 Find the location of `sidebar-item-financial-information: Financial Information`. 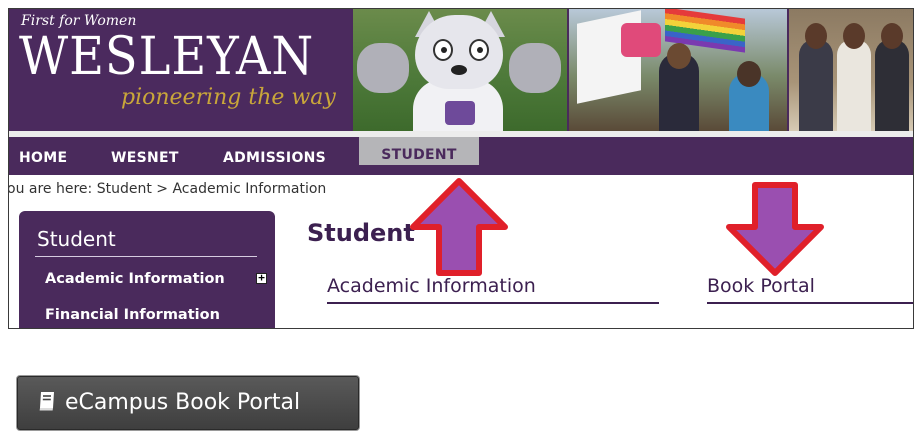

sidebar-item-financial-information: Financial Information is located at coordinates (132, 315).